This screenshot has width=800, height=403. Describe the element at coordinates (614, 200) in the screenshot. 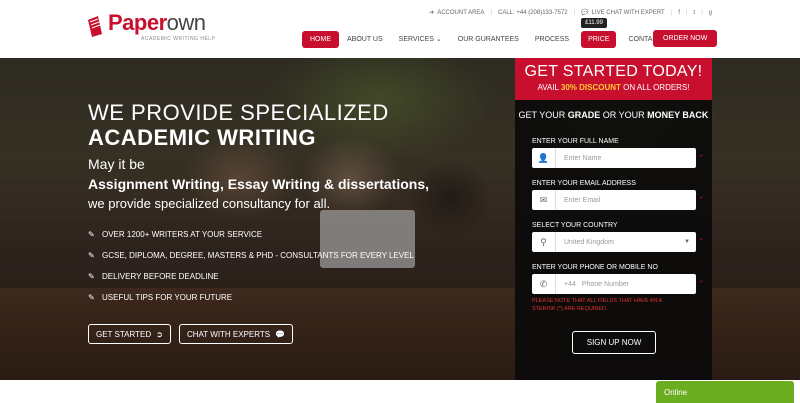

I see `email-field: ✉ Enter Email` at that location.